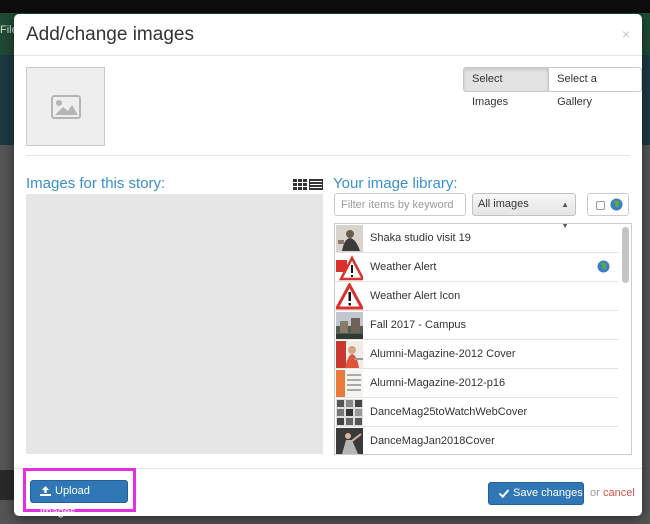 The width and height of the screenshot is (650, 524). Describe the element at coordinates (110, 34) in the screenshot. I see `modal-title: Add/change images` at that location.